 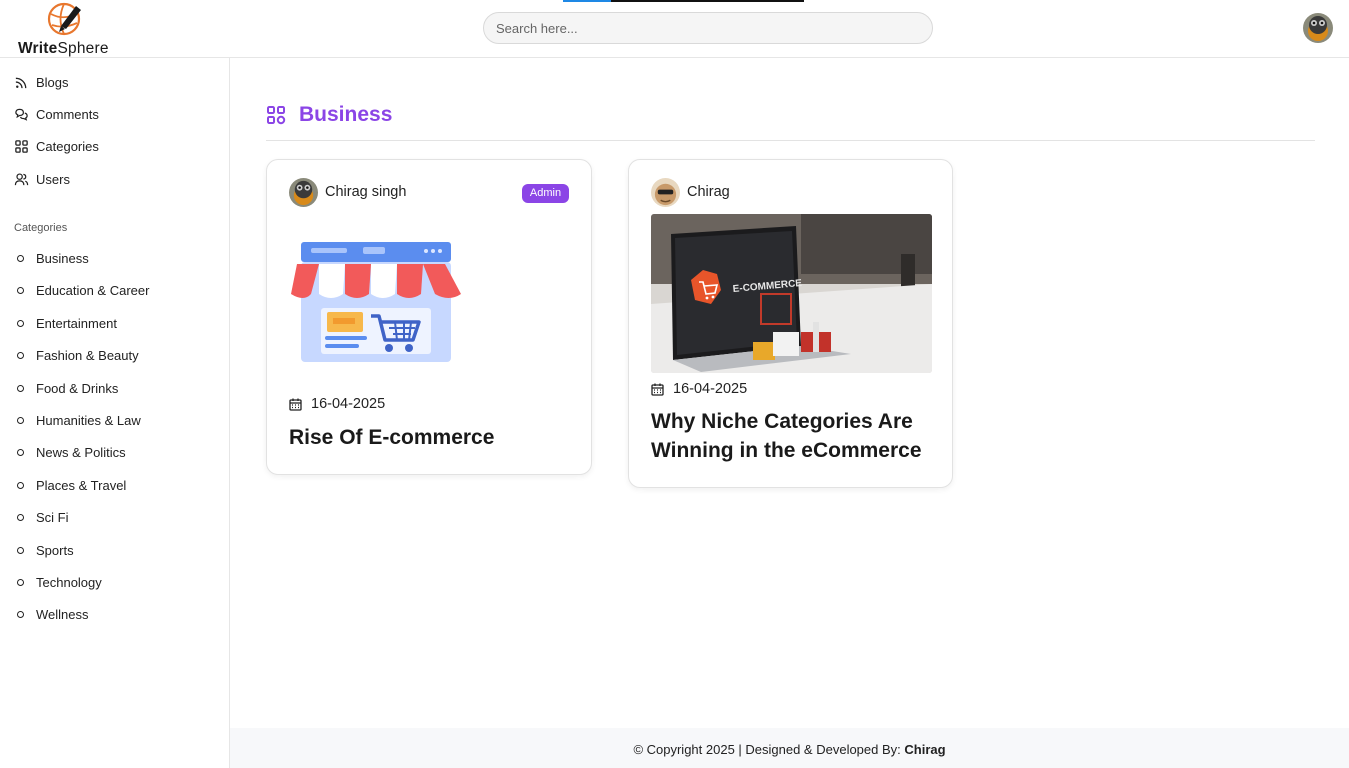 I want to click on users-icon, so click(x=21, y=178).